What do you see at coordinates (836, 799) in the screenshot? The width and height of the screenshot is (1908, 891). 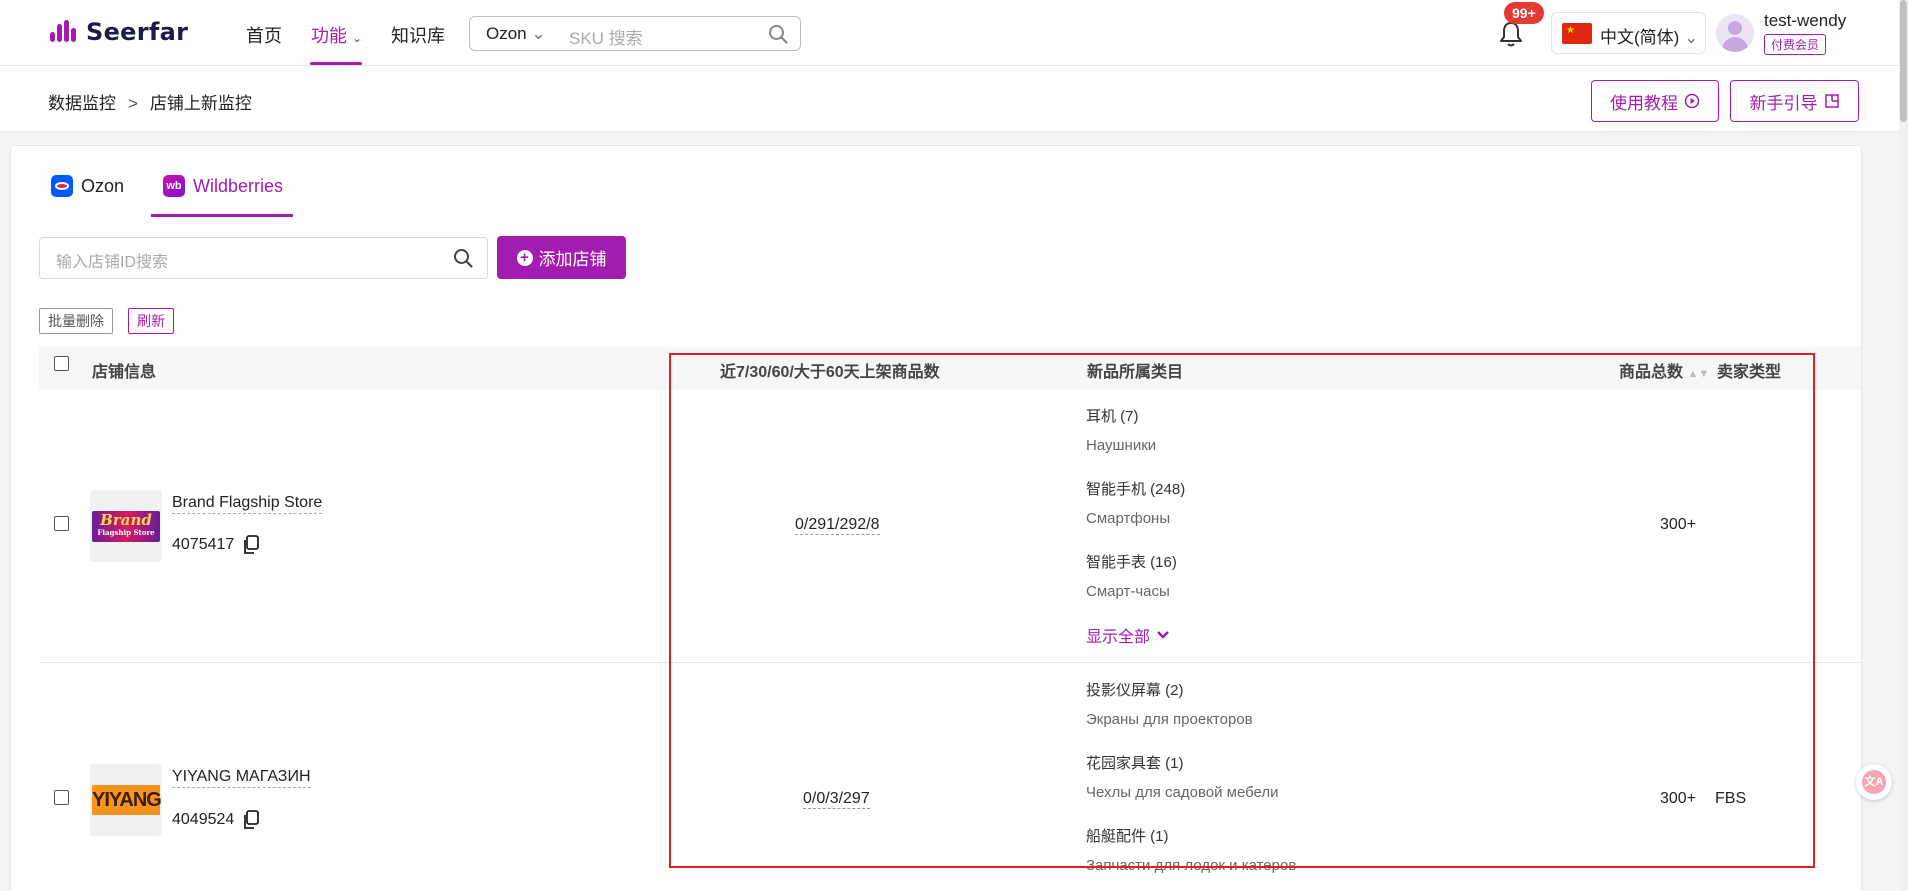 I see `listing-counts: 0/0/3/297` at bounding box center [836, 799].